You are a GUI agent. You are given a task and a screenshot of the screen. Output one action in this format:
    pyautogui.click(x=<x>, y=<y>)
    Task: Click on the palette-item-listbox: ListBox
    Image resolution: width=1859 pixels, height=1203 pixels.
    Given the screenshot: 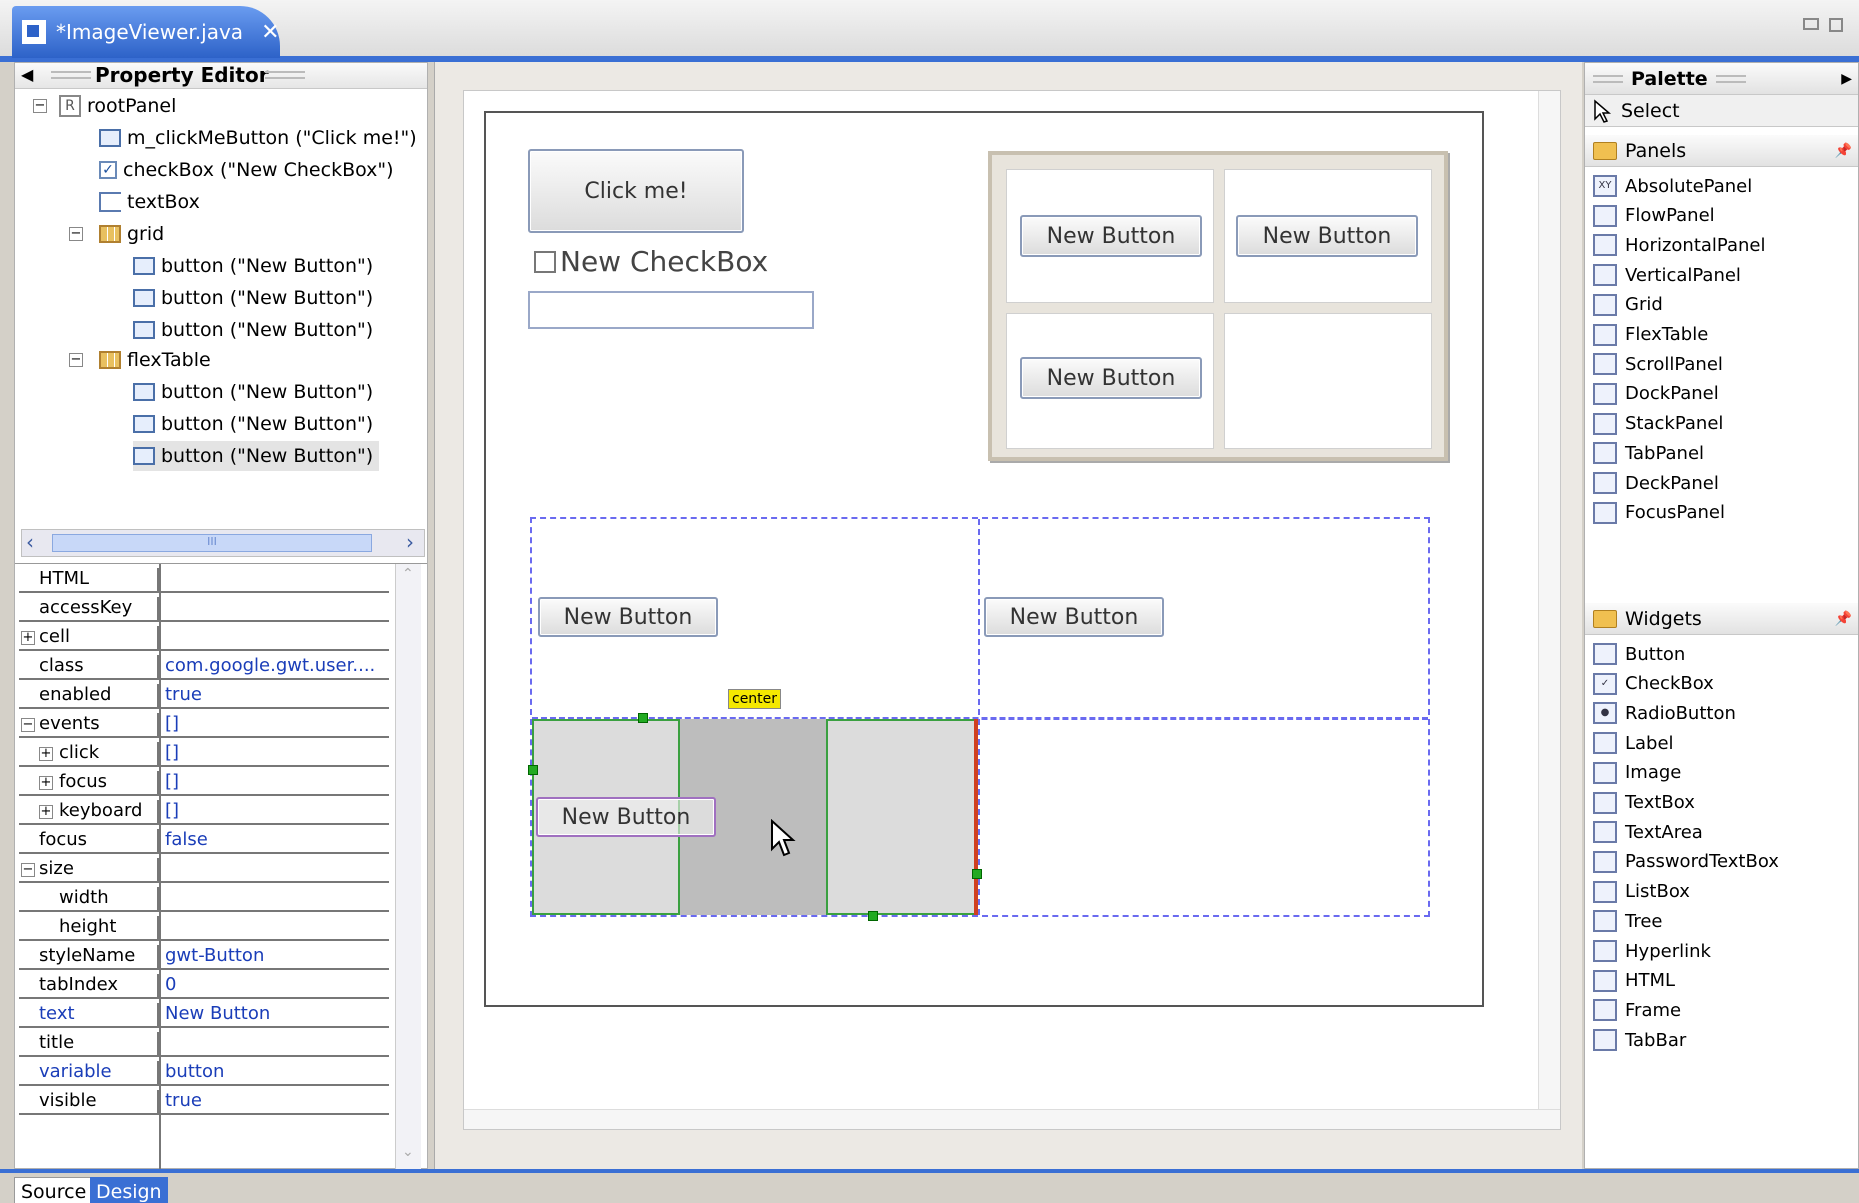 What is the action you would take?
    pyautogui.click(x=1641, y=892)
    